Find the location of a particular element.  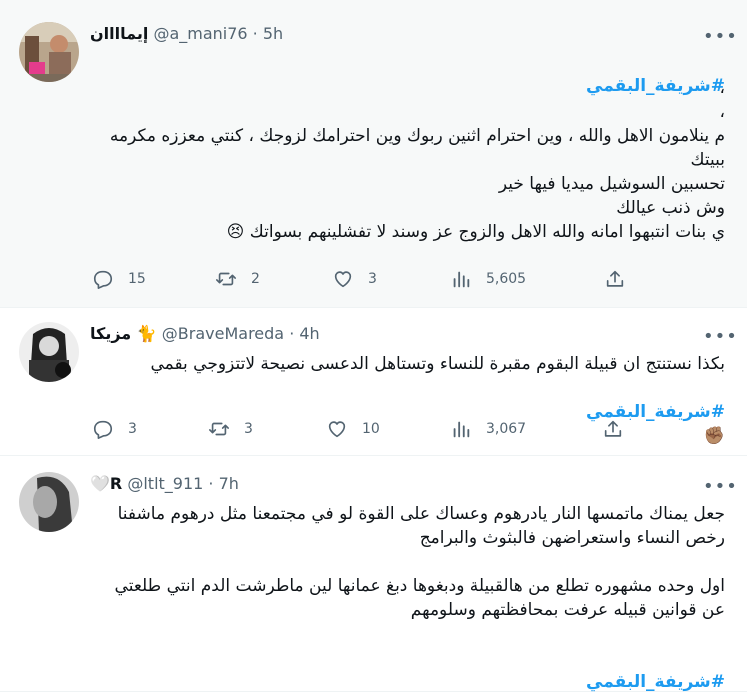

reply-button: 15 is located at coordinates (119, 279).